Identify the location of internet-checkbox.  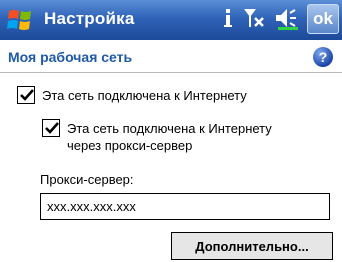
(26, 95).